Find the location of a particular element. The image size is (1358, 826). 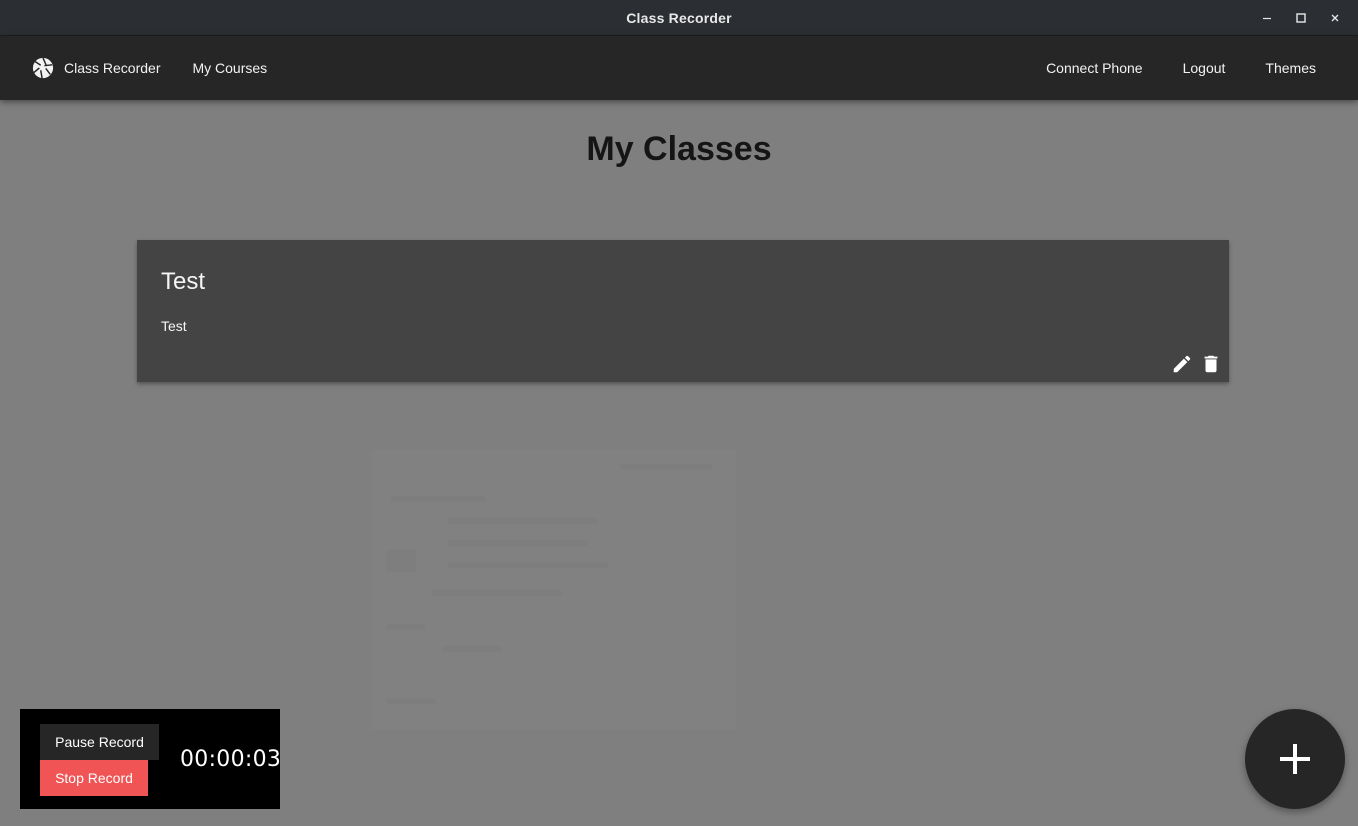

plus-icon is located at coordinates (1295, 759).